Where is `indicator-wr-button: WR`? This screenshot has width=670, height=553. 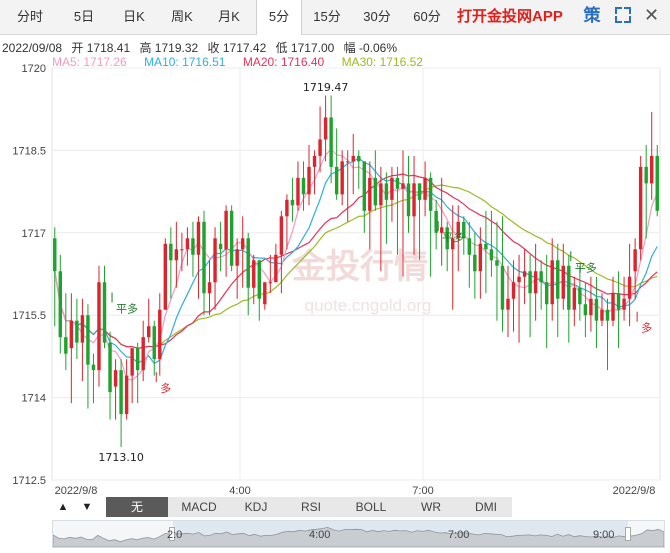
indicator-wr-button: WR is located at coordinates (431, 507).